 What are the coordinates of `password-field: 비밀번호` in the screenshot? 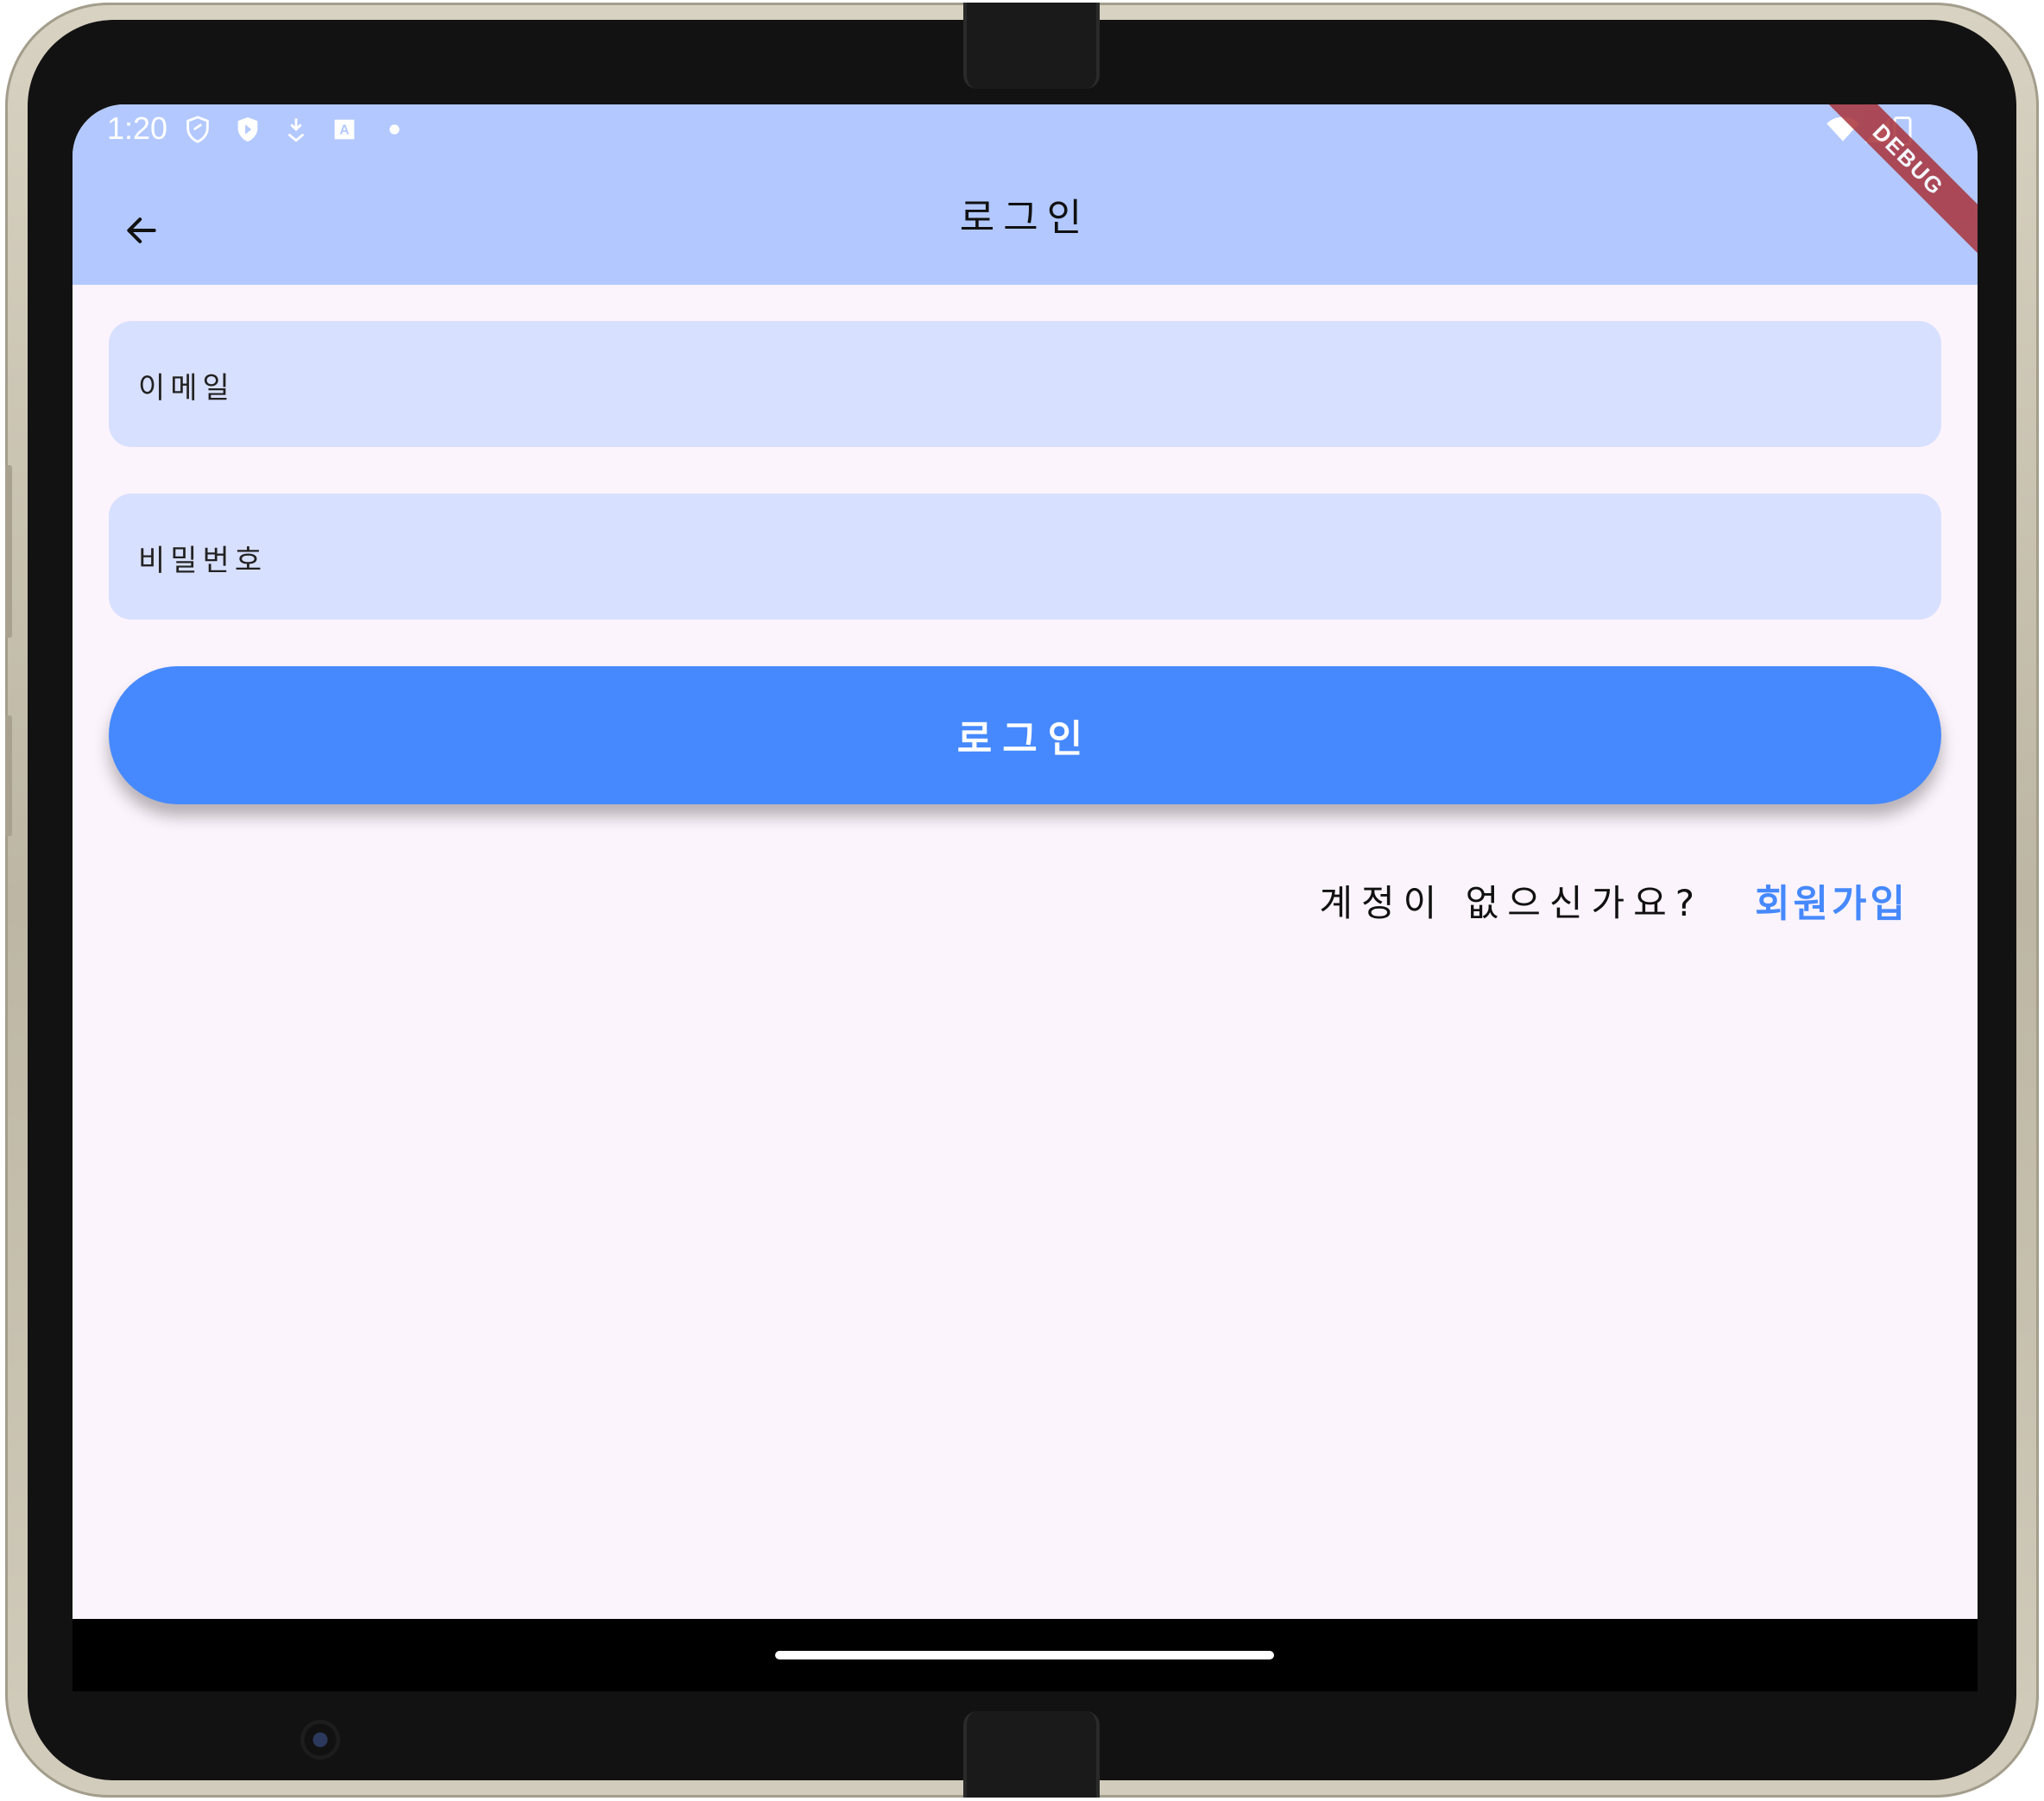 It's located at (1025, 557).